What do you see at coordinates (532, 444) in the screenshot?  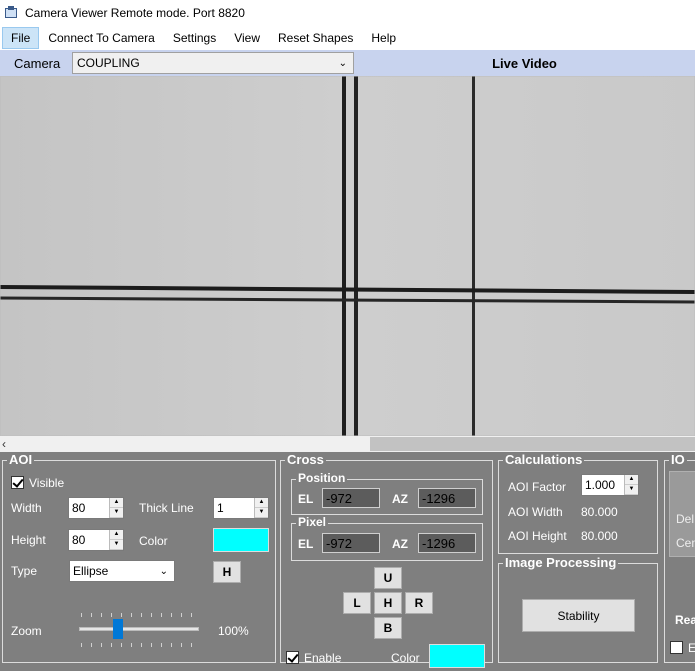 I see `scrollbar-thumb` at bounding box center [532, 444].